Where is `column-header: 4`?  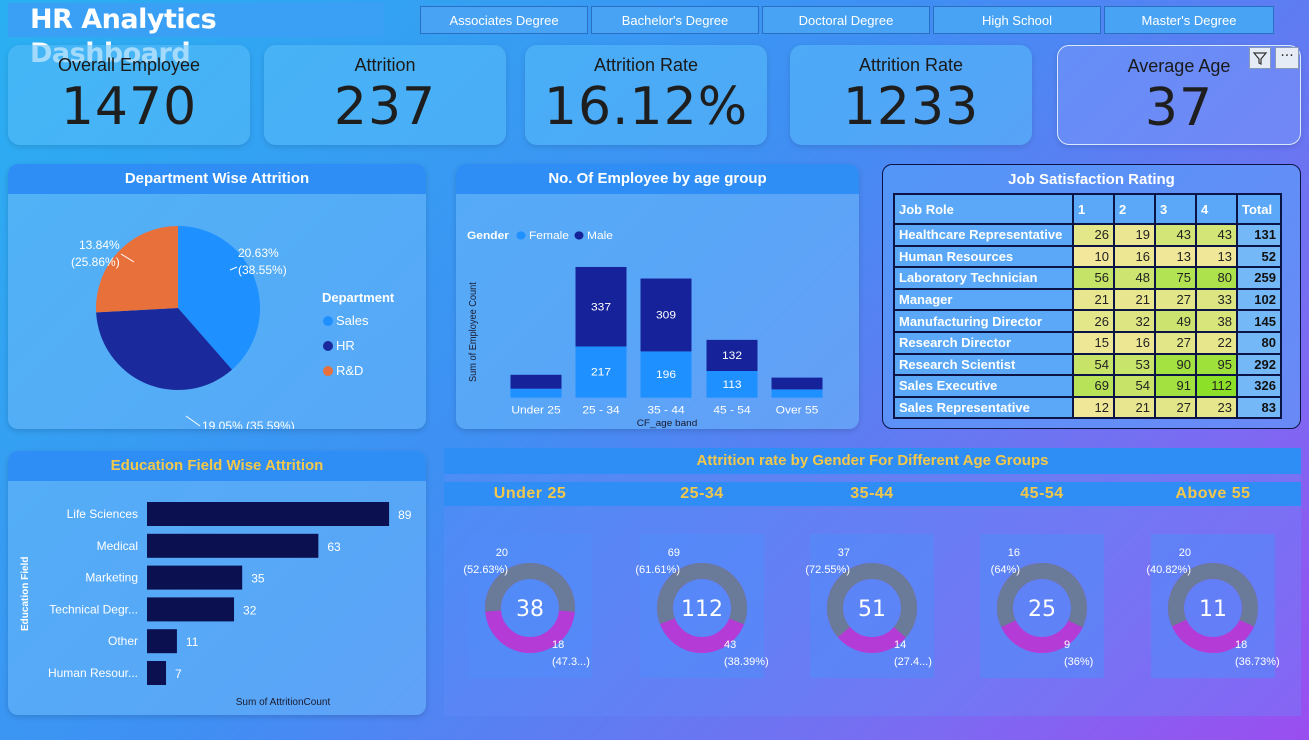
column-header: 4 is located at coordinates (1216, 209).